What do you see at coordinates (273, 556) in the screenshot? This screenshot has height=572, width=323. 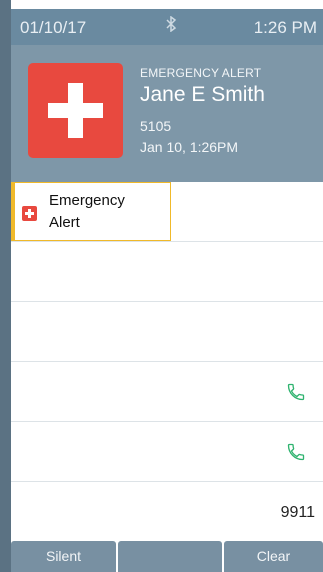 I see `clear-button: Clear` at bounding box center [273, 556].